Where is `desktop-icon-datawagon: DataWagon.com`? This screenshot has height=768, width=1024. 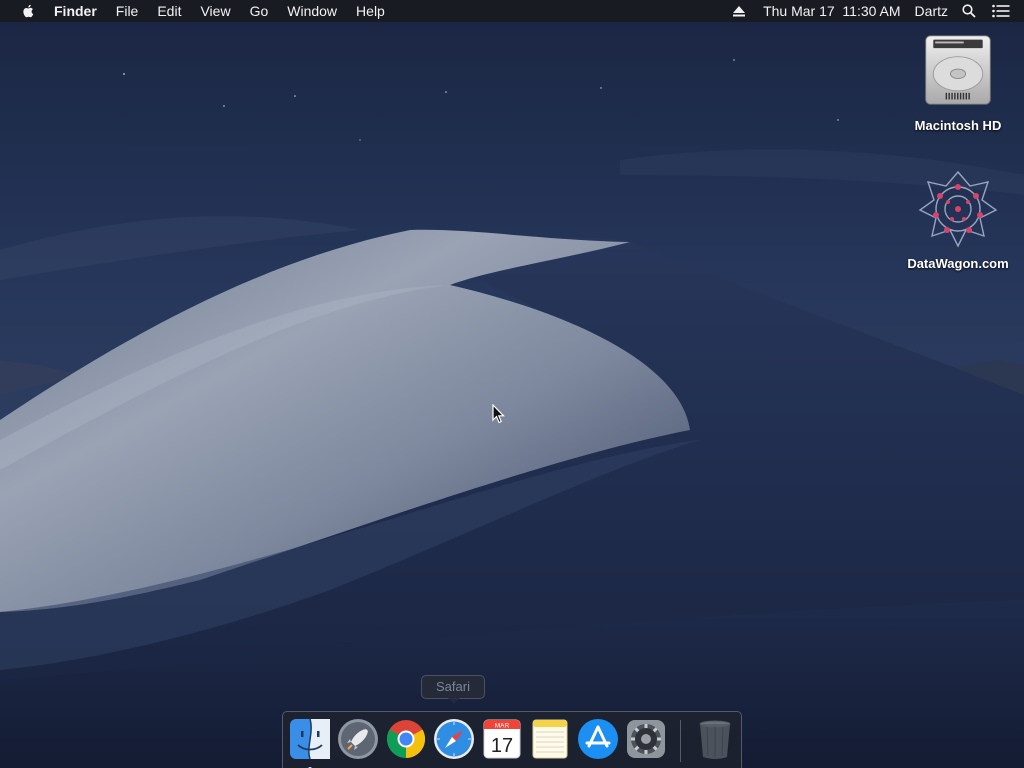
desktop-icon-datawagon: DataWagon.com is located at coordinates (958, 219).